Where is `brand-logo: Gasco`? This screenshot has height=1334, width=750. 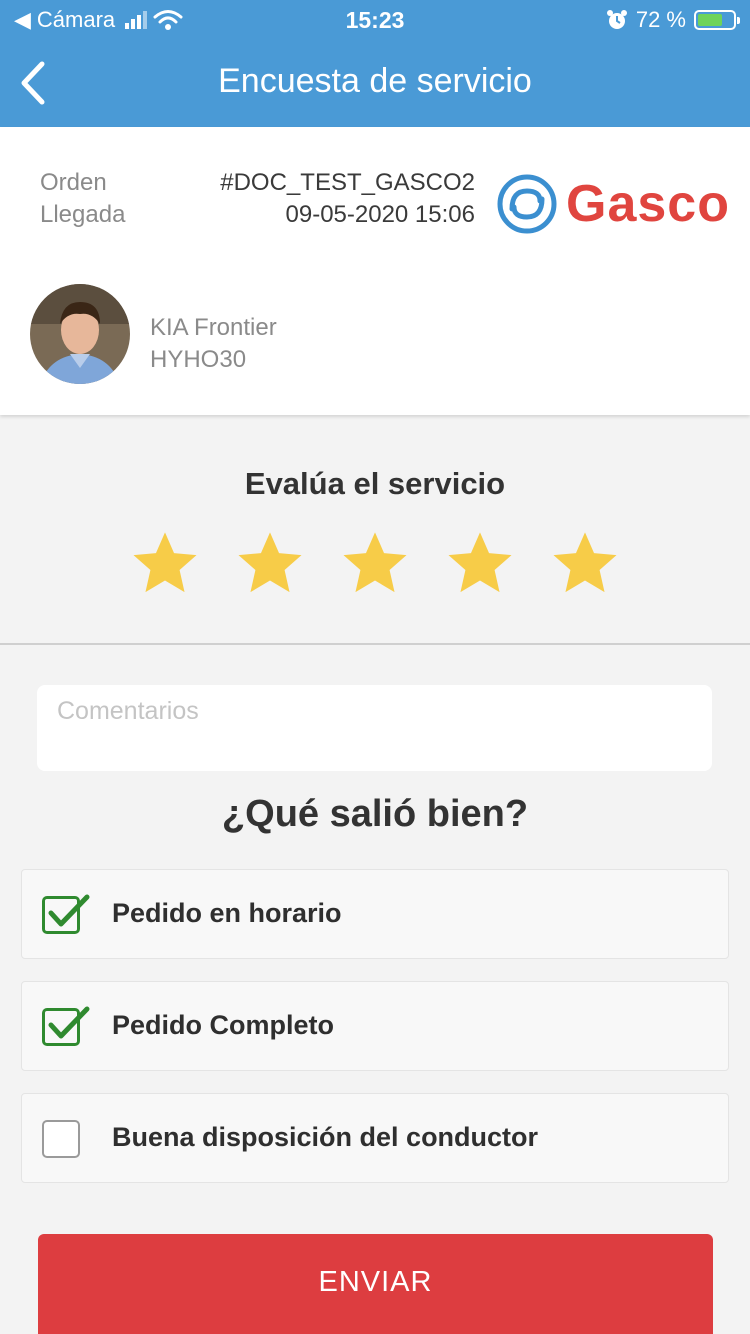 brand-logo: Gasco is located at coordinates (613, 204).